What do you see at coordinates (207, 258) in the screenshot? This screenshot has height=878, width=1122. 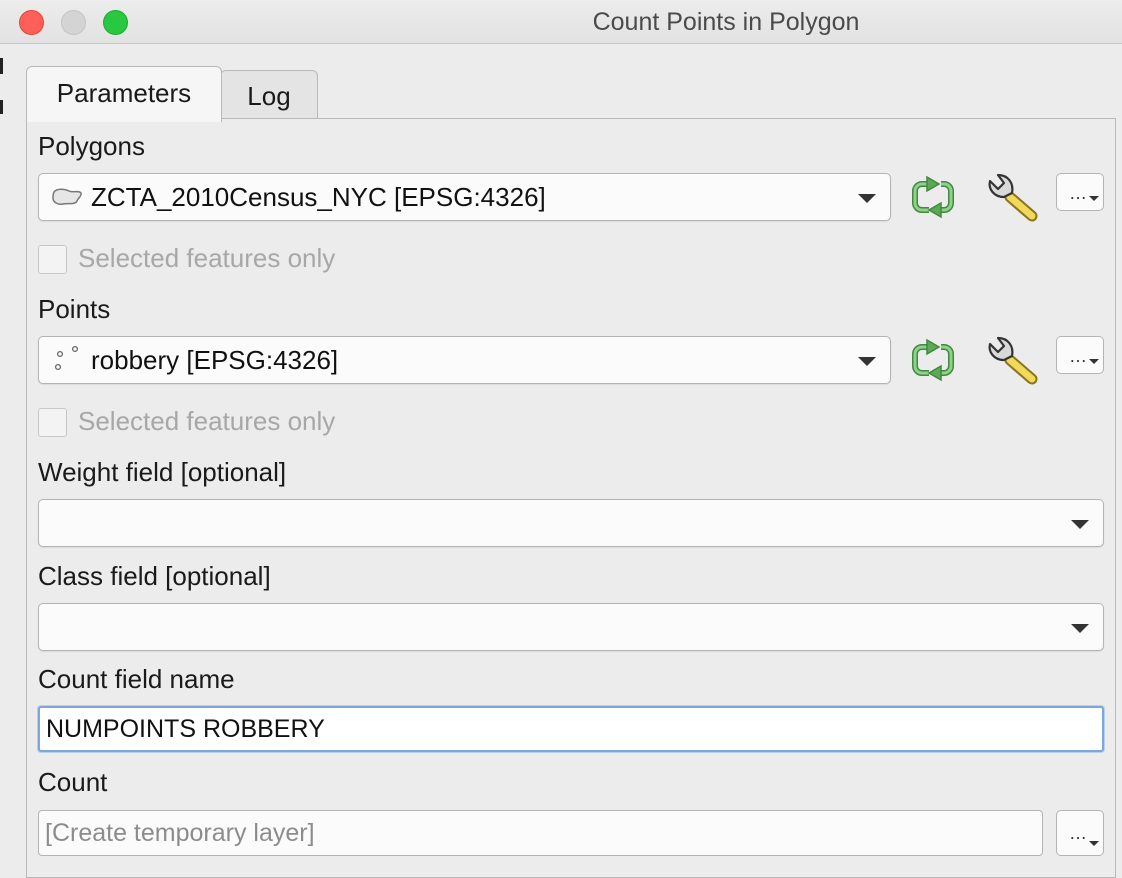 I see `polygons-selected-only-label: Selected features only` at bounding box center [207, 258].